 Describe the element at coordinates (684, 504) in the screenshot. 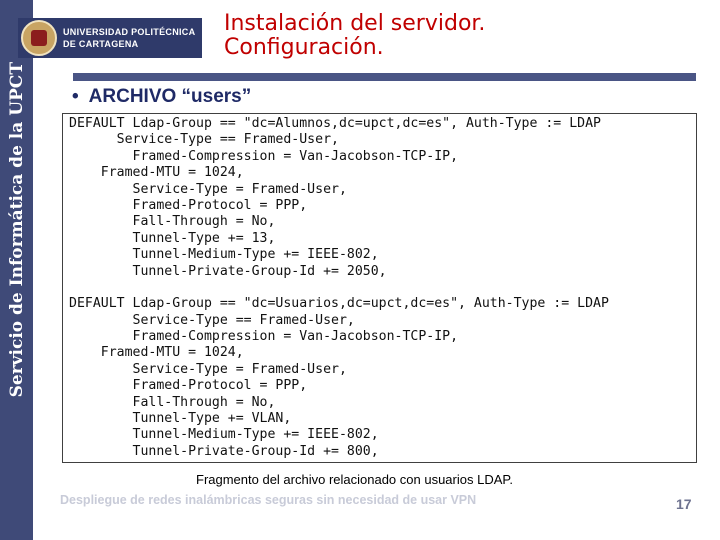

I see `page-number: 17` at that location.